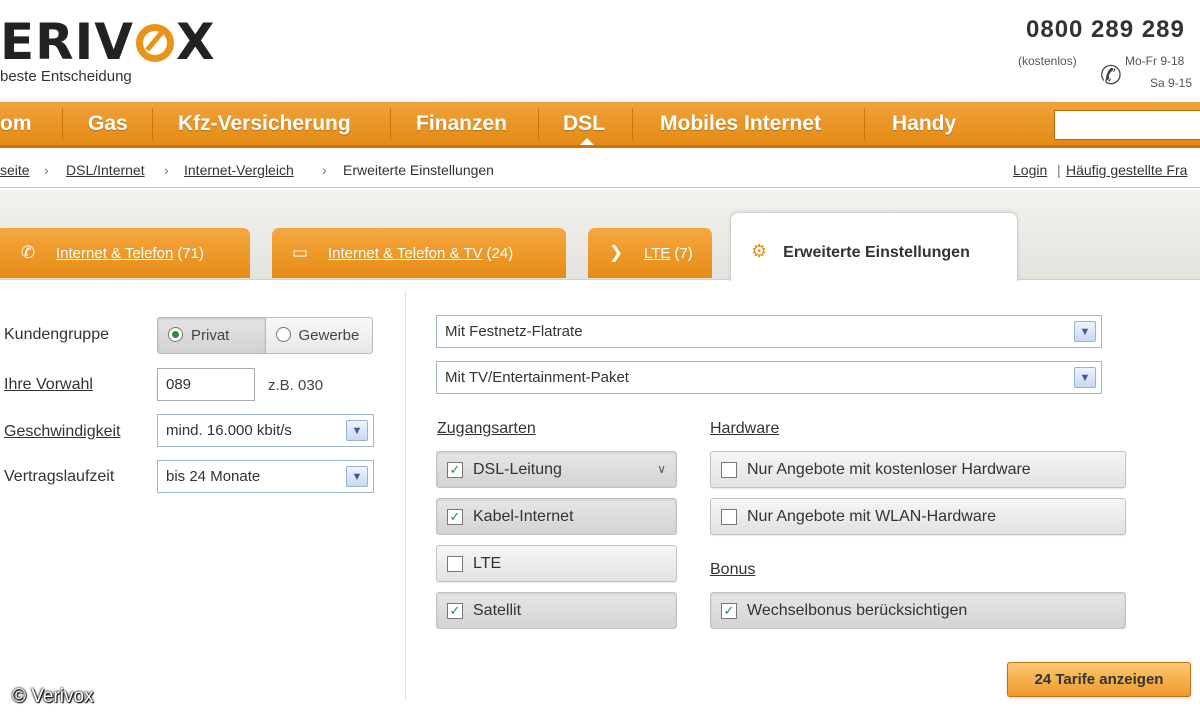 The width and height of the screenshot is (1200, 720). I want to click on vorwahl-hint: z.B. 030, so click(296, 385).